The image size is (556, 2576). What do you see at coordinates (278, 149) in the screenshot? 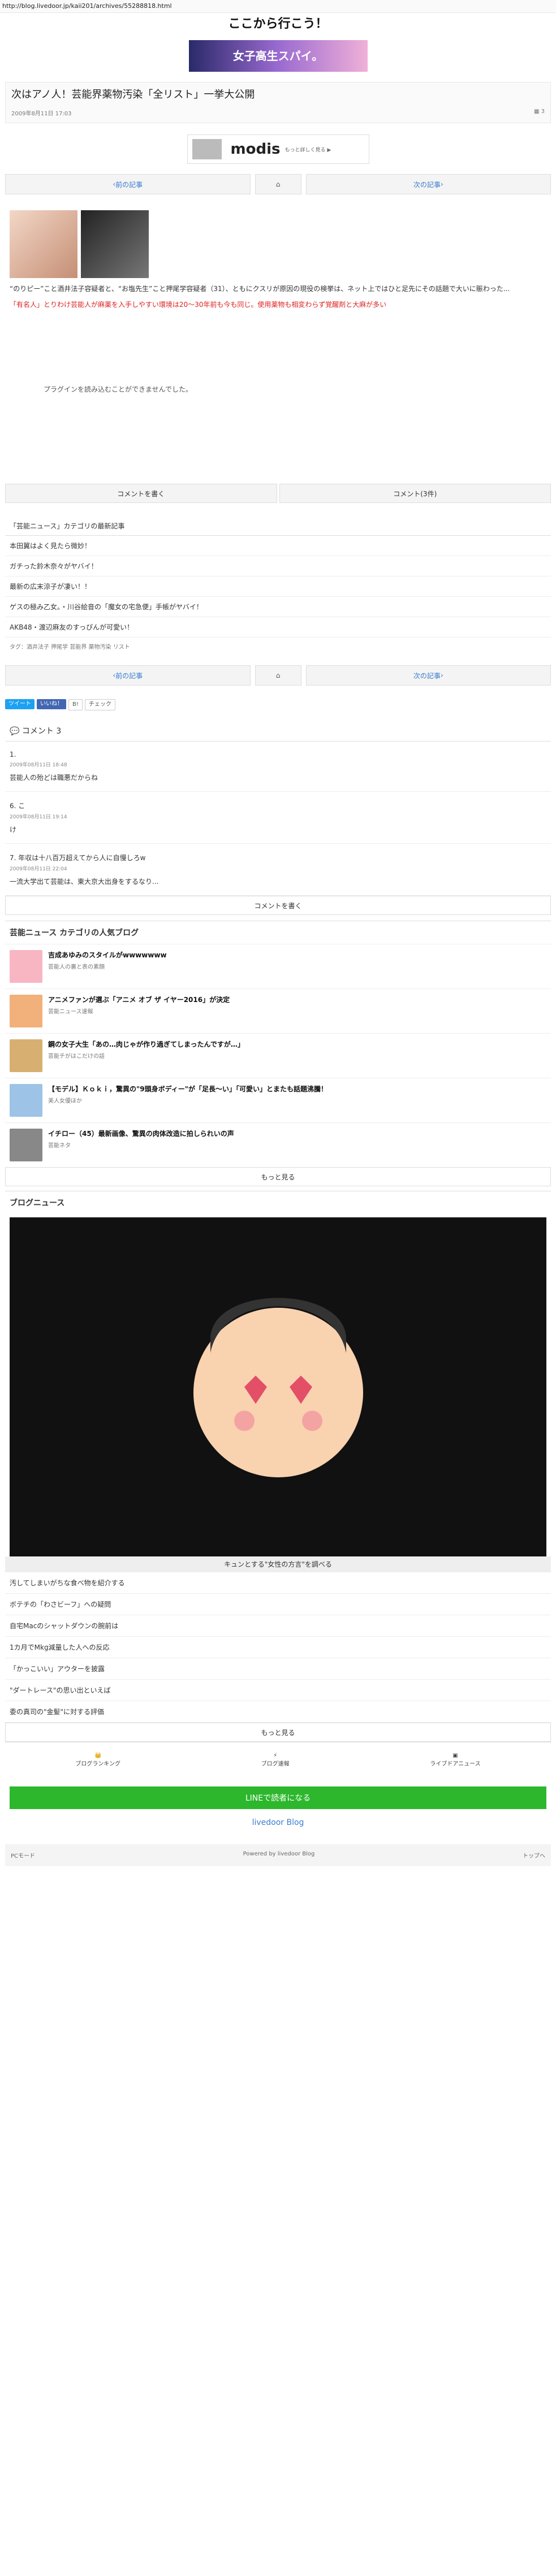
I see `modis-ad: modis もっと詳しく見る ▶` at bounding box center [278, 149].